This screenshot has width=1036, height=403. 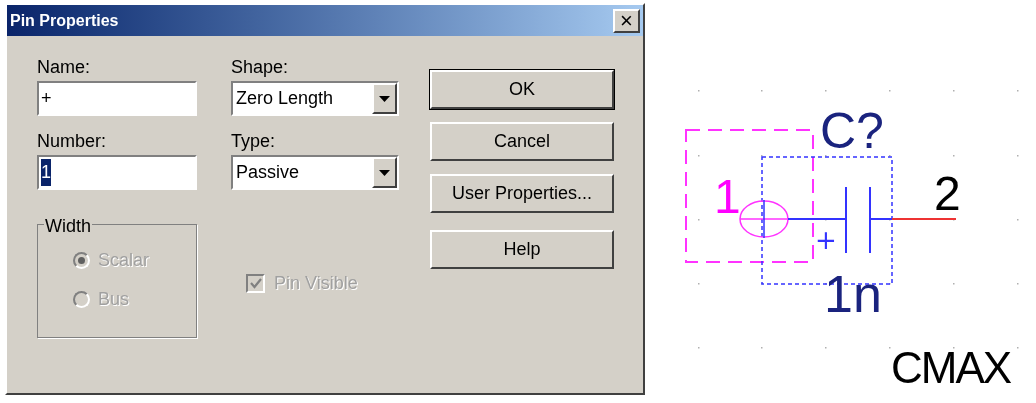 I want to click on dialog-button: Help, so click(x=522, y=249).